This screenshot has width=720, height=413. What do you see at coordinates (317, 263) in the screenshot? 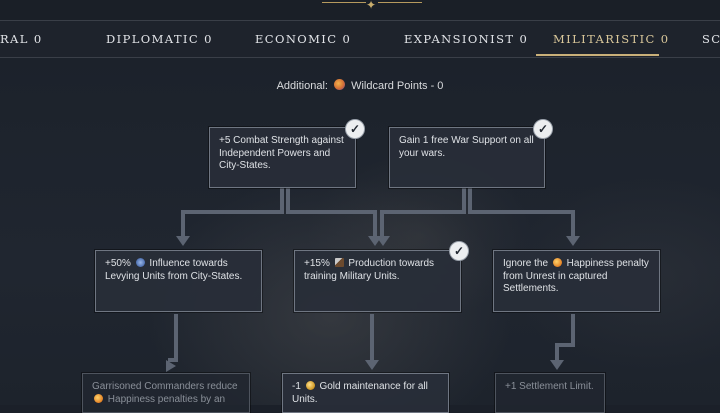
I see `node-prefix: +15%` at bounding box center [317, 263].